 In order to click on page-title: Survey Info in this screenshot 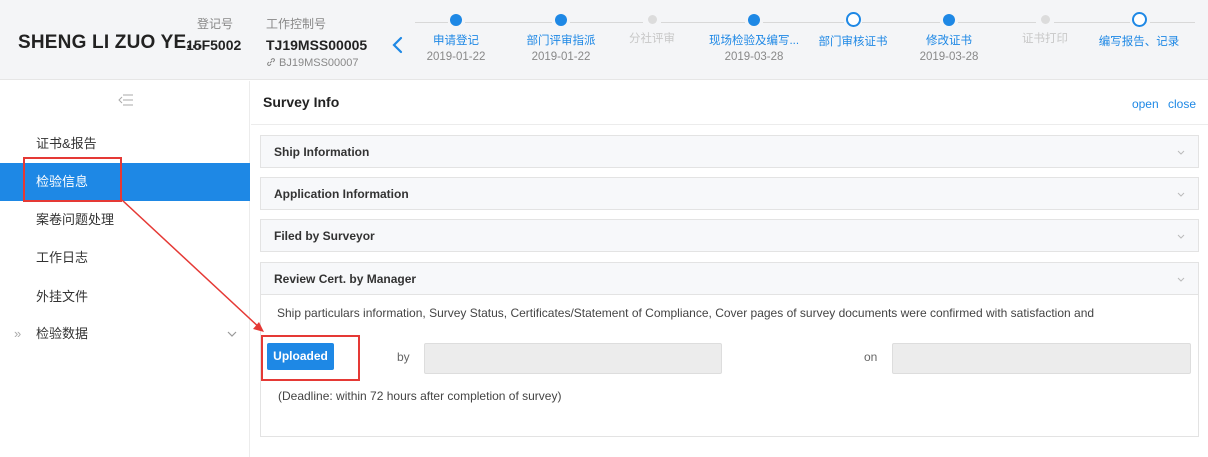, I will do `click(301, 102)`.